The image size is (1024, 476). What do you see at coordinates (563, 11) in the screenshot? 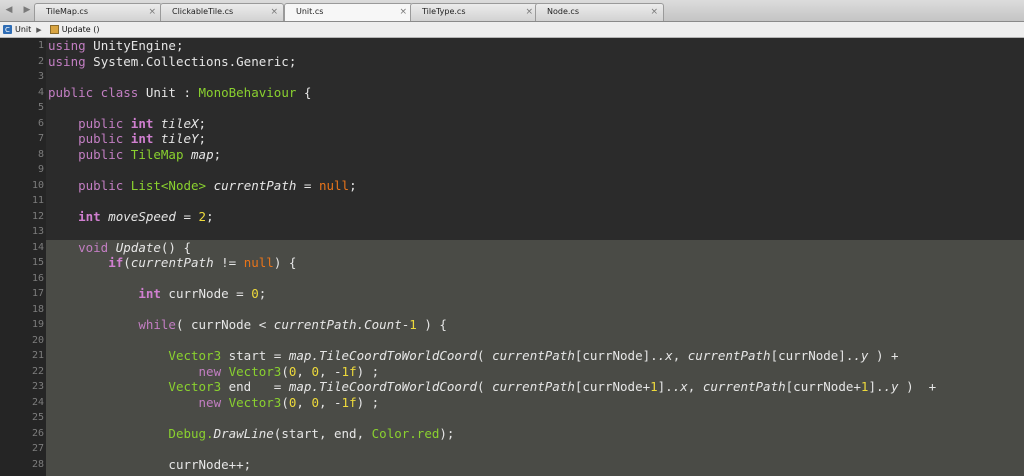
I see `tab-label: Node.cs` at bounding box center [563, 11].